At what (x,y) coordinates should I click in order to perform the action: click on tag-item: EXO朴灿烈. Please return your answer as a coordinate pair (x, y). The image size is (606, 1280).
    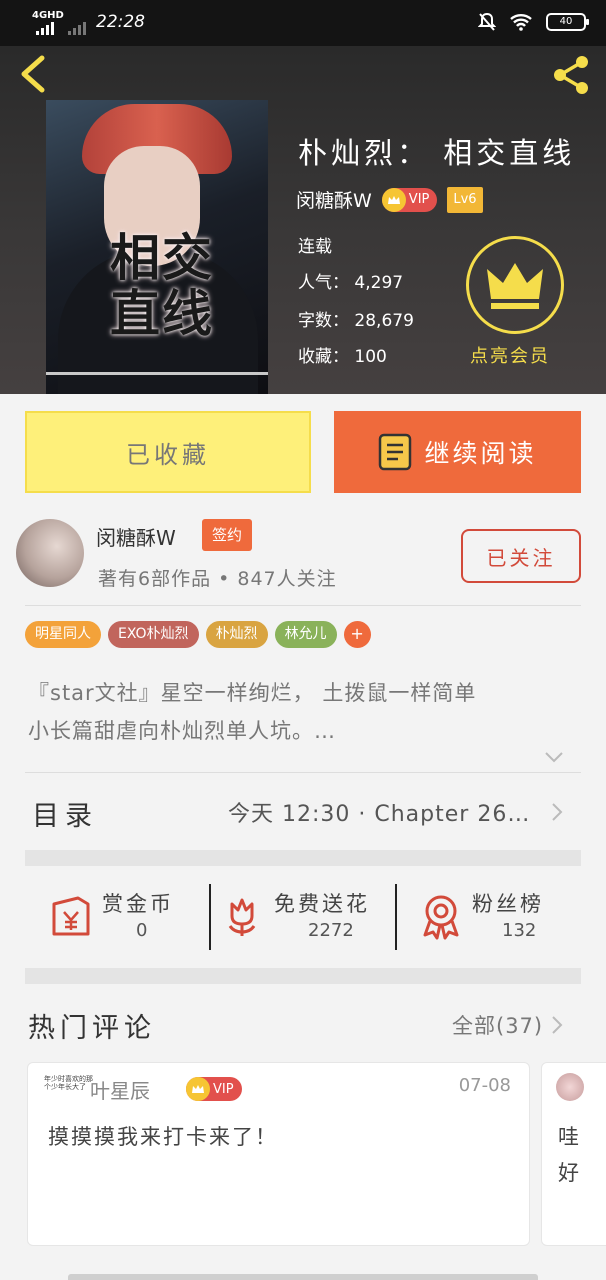
    Looking at the image, I should click on (153, 634).